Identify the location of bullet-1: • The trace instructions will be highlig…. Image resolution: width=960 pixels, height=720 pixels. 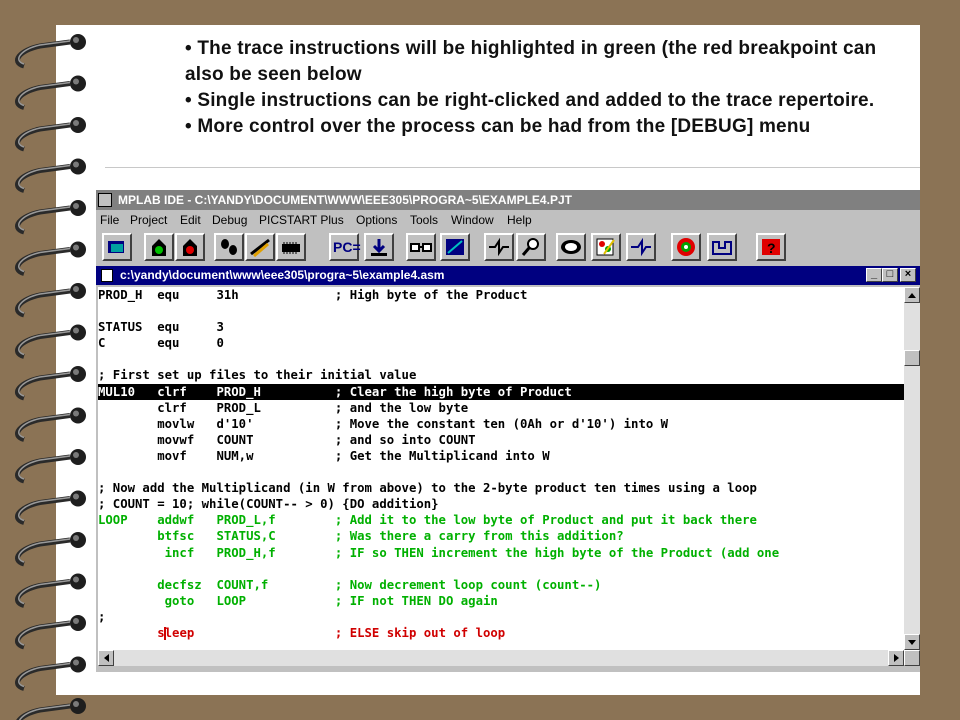
(531, 61).